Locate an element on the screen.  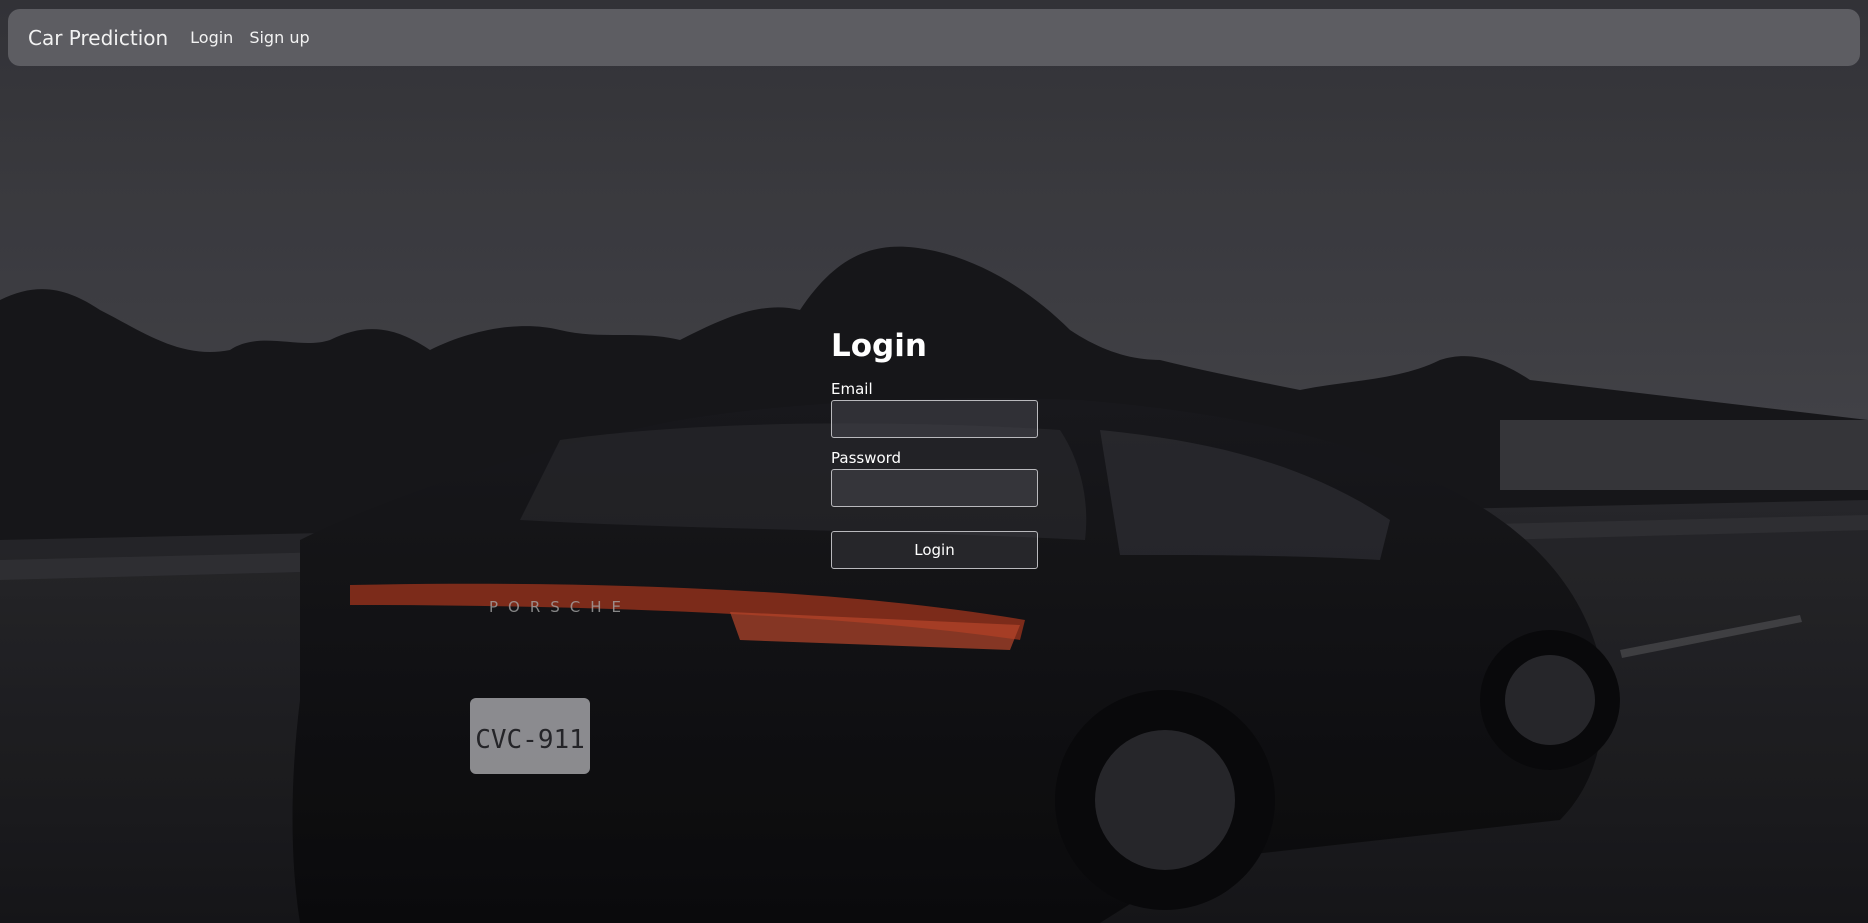
brand-link: Car Prediction is located at coordinates (98, 38).